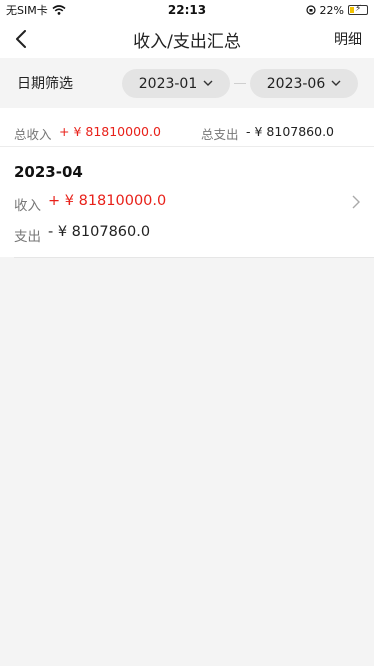 The width and height of the screenshot is (374, 666). I want to click on start-date-value: 2023-01, so click(168, 83).